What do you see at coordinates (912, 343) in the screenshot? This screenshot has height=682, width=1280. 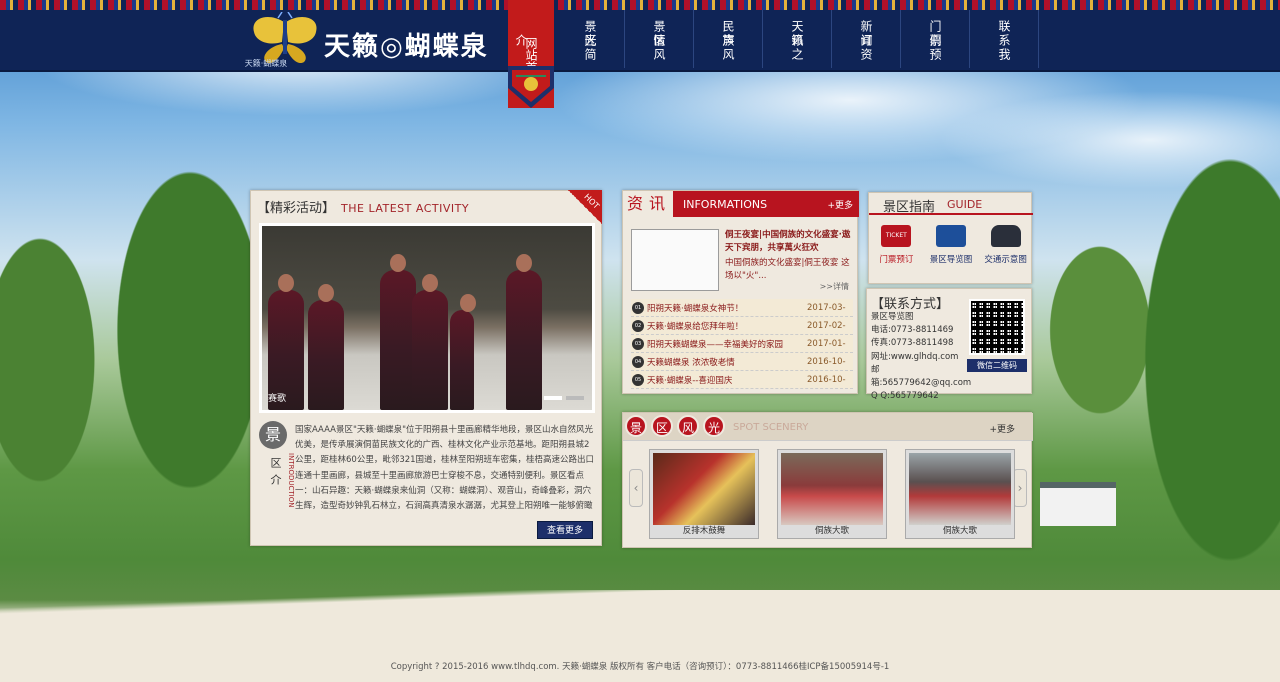 I see `contact-line: 传真:0773-8811498` at bounding box center [912, 343].